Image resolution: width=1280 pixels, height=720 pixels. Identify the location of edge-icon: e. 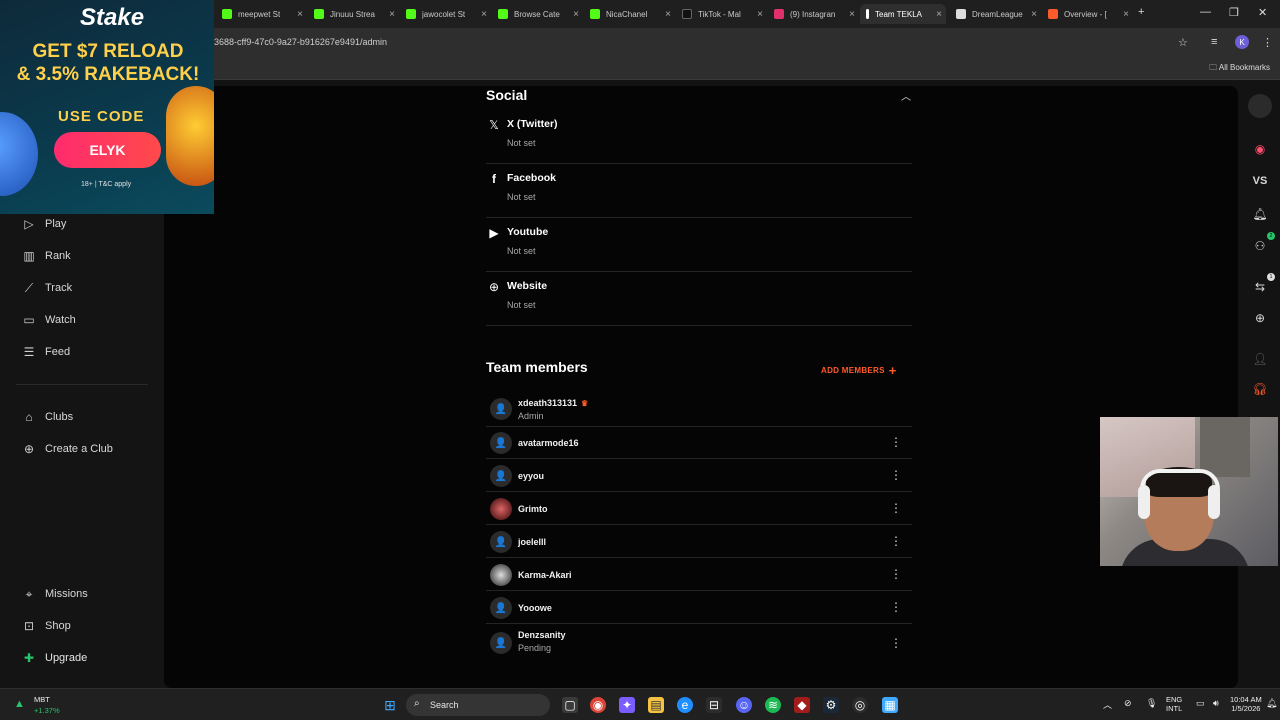
(685, 705).